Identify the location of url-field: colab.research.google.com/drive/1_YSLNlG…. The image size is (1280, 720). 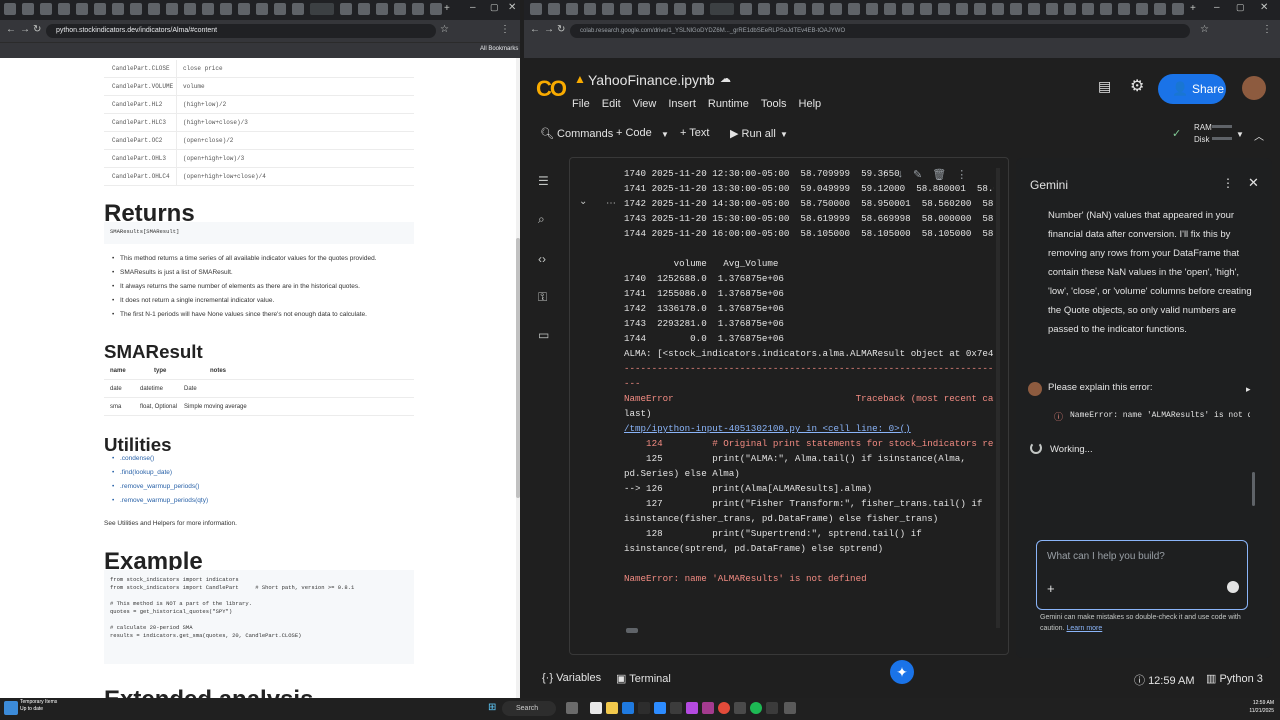
(880, 31).